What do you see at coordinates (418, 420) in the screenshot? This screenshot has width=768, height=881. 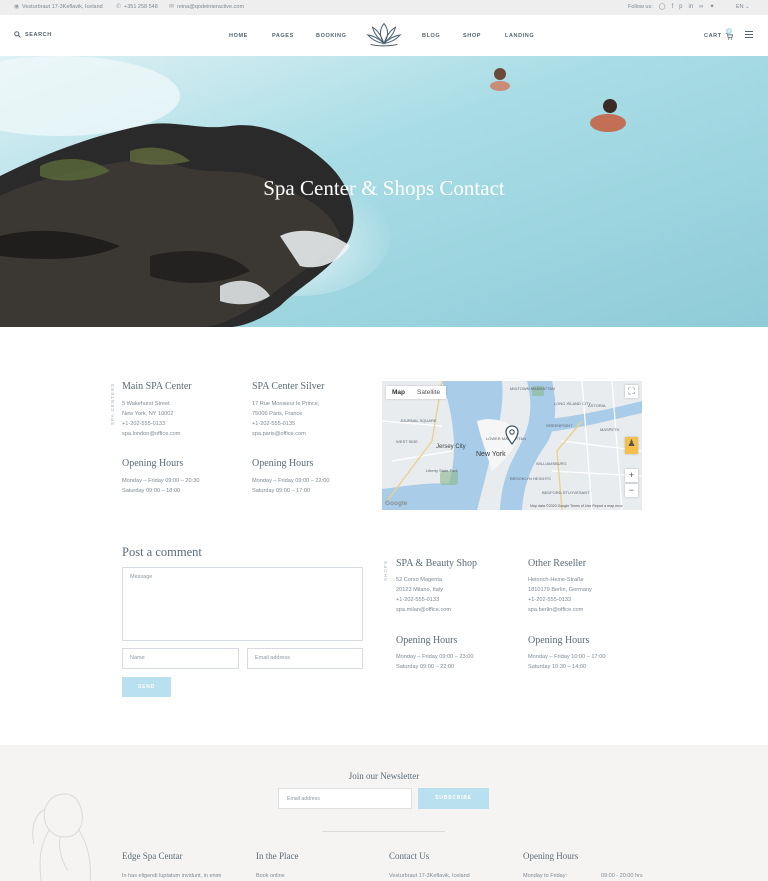 I see `map-label: JOURNAL SQUARE` at bounding box center [418, 420].